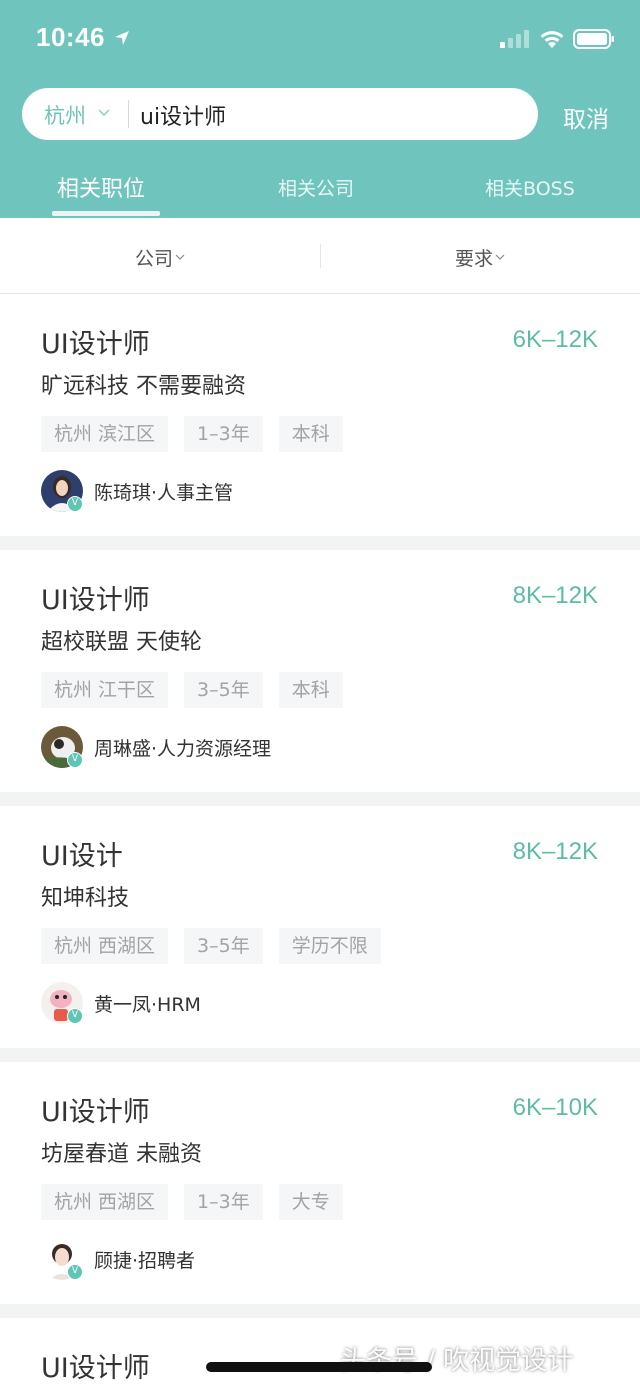 The height and width of the screenshot is (1386, 640). I want to click on recruiter-name-title: 顾捷·招聘者, so click(145, 1261).